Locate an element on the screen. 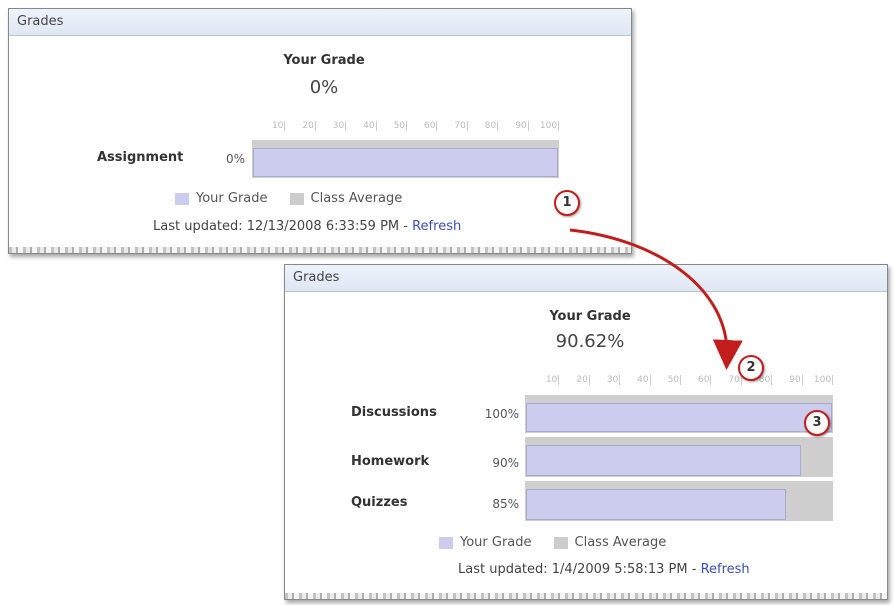 The width and height of the screenshot is (894, 605). callout-1: 1 is located at coordinates (567, 203).